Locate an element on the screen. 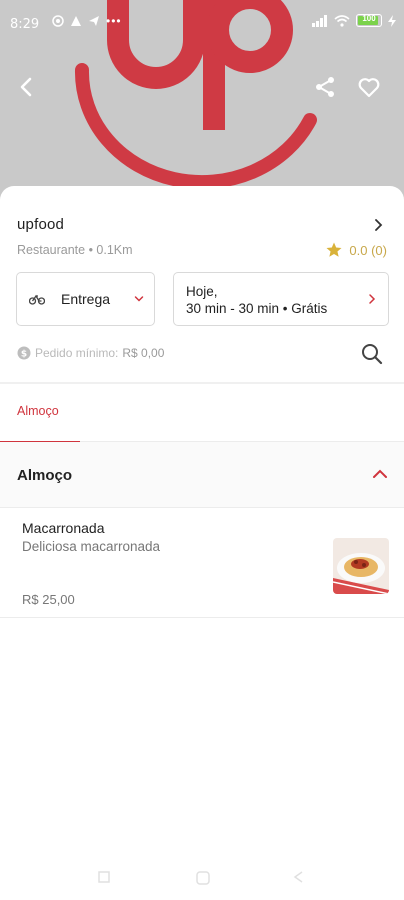 The width and height of the screenshot is (404, 900). delivery-mode-label: Entrega is located at coordinates (86, 299).